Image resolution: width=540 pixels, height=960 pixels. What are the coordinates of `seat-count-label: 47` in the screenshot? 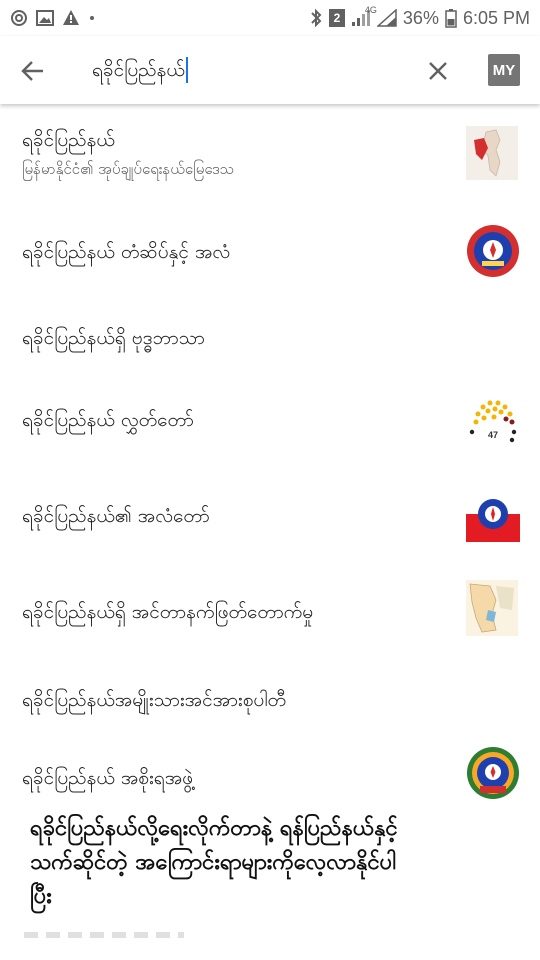 It's located at (493, 435).